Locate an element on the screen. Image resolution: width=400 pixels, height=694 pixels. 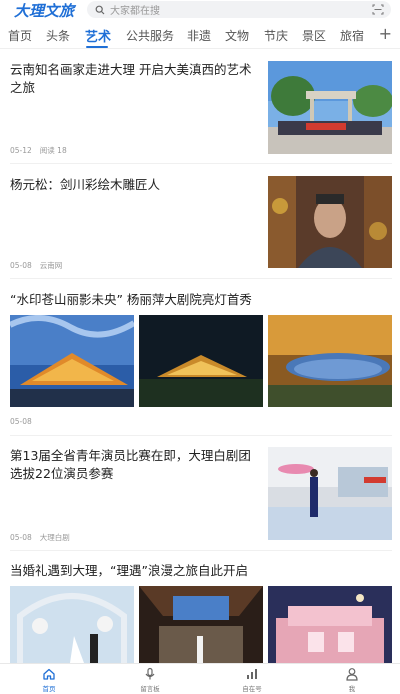
top-header: 大理文旅 大家都在搜 is located at coordinates (200, 10).